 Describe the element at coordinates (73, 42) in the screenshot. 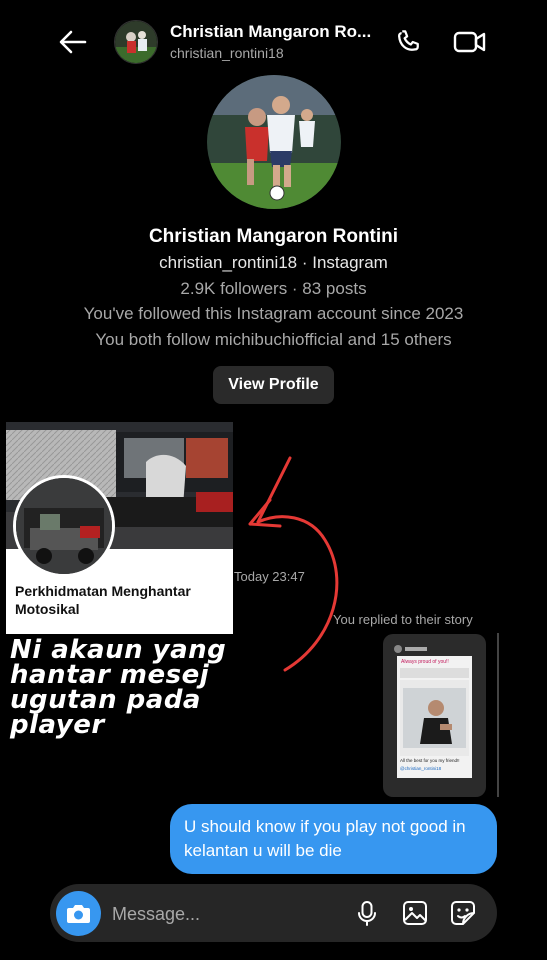

I see `arrow-left-icon` at that location.